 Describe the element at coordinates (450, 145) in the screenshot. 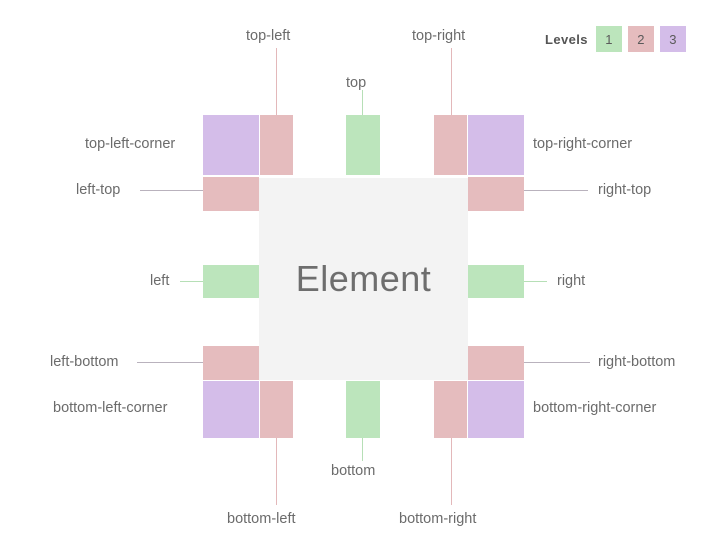

I see `block-top-right` at that location.